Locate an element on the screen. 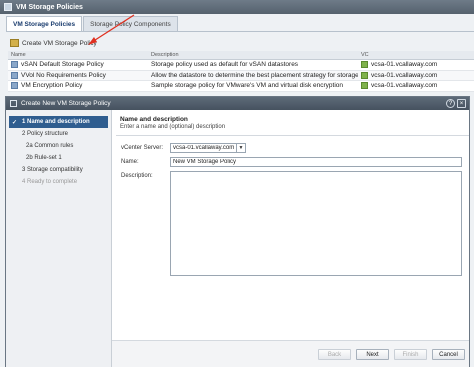 Image resolution: width=474 pixels, height=367 pixels. description-label: Description: is located at coordinates (137, 176).